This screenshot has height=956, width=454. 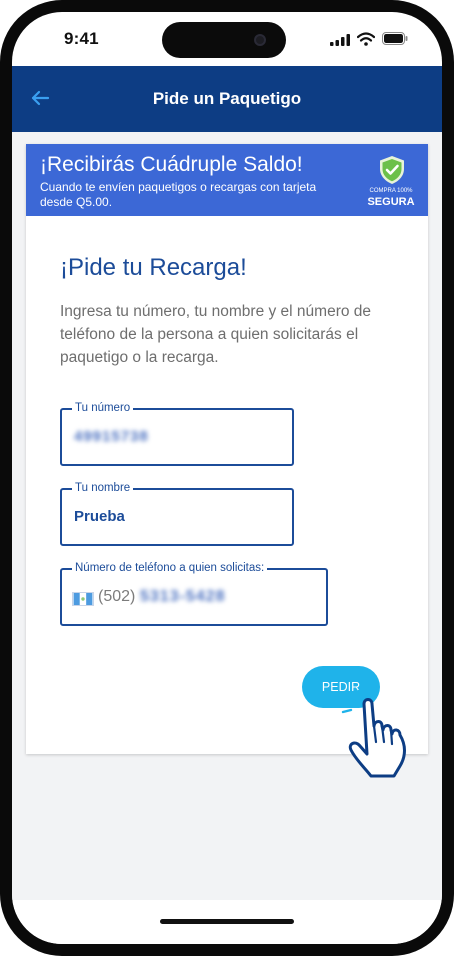 What do you see at coordinates (111, 436) in the screenshot?
I see `your-number-value: 49915738` at bounding box center [111, 436].